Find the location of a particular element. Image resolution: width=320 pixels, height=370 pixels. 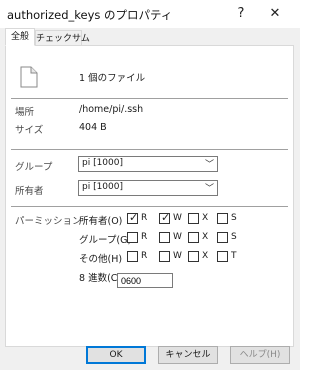

perm-owner-r-checkbox: ✓ is located at coordinates (133, 217).